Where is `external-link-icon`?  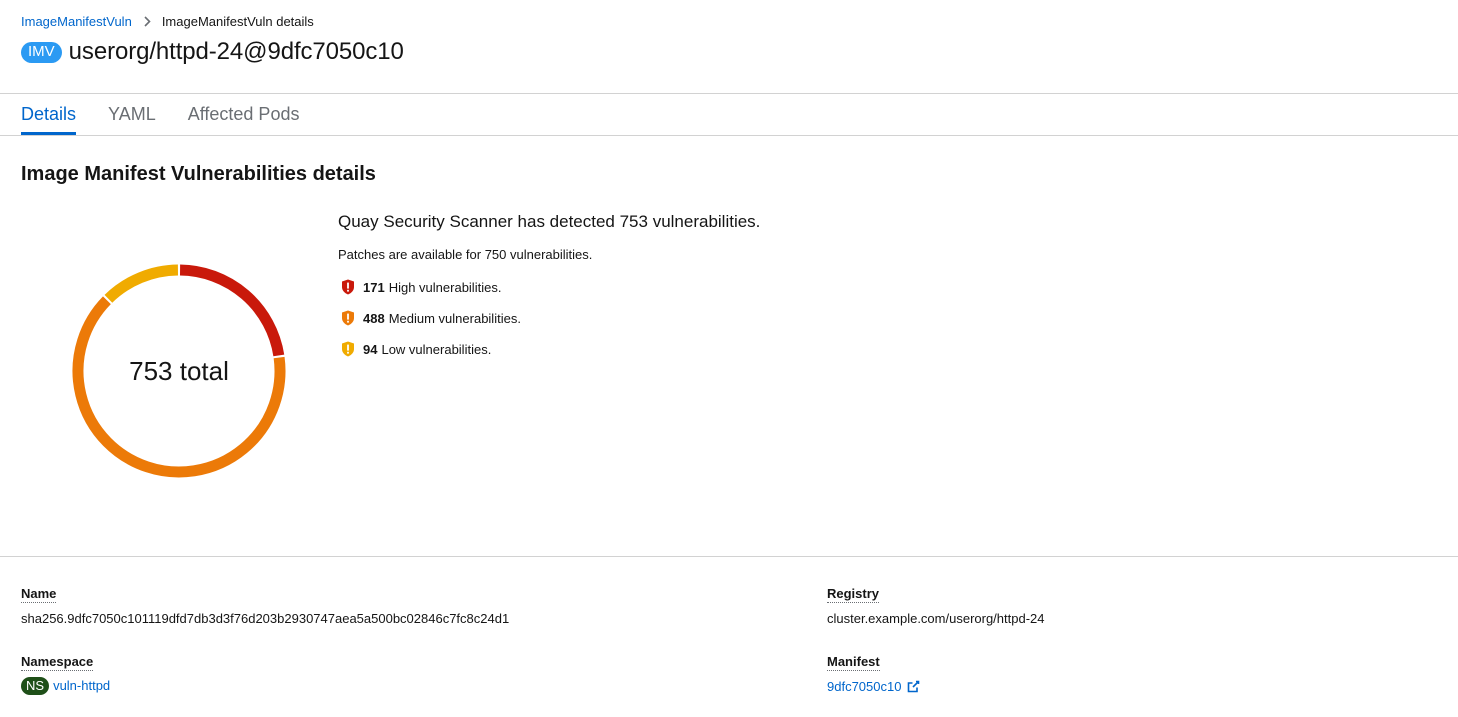
external-link-icon is located at coordinates (913, 686).